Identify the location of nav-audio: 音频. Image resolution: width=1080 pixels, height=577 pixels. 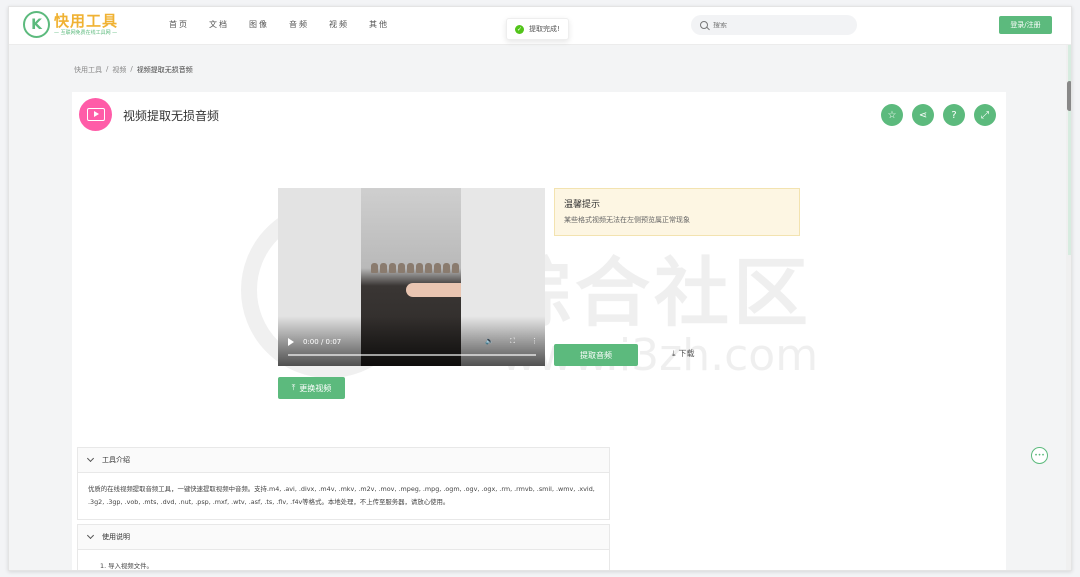
(309, 24).